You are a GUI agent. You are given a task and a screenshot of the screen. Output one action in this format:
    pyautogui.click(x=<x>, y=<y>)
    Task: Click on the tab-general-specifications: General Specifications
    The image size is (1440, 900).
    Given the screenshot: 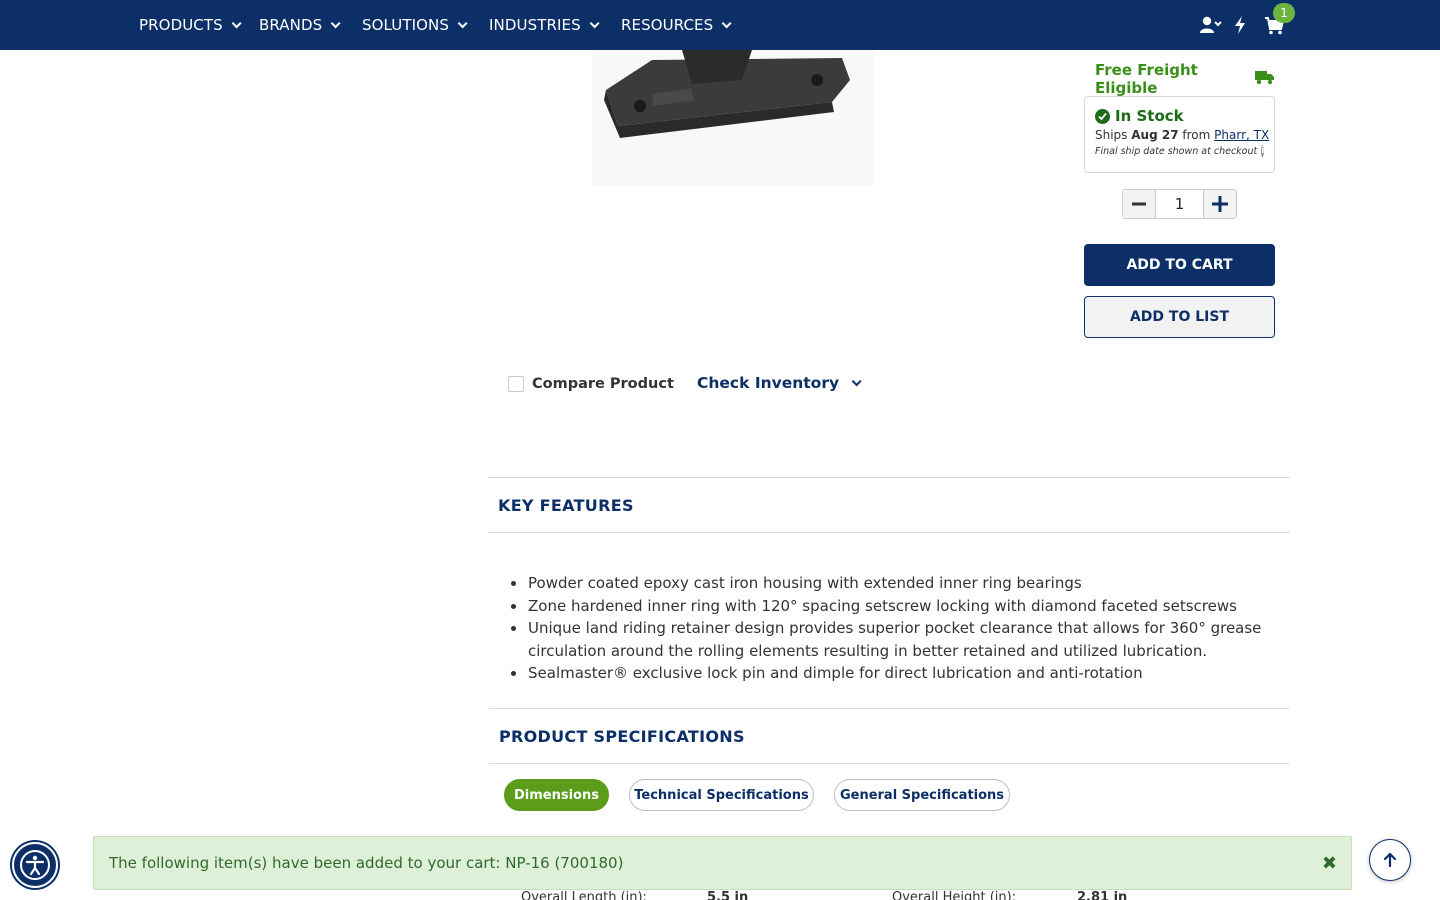 What is the action you would take?
    pyautogui.click(x=922, y=795)
    